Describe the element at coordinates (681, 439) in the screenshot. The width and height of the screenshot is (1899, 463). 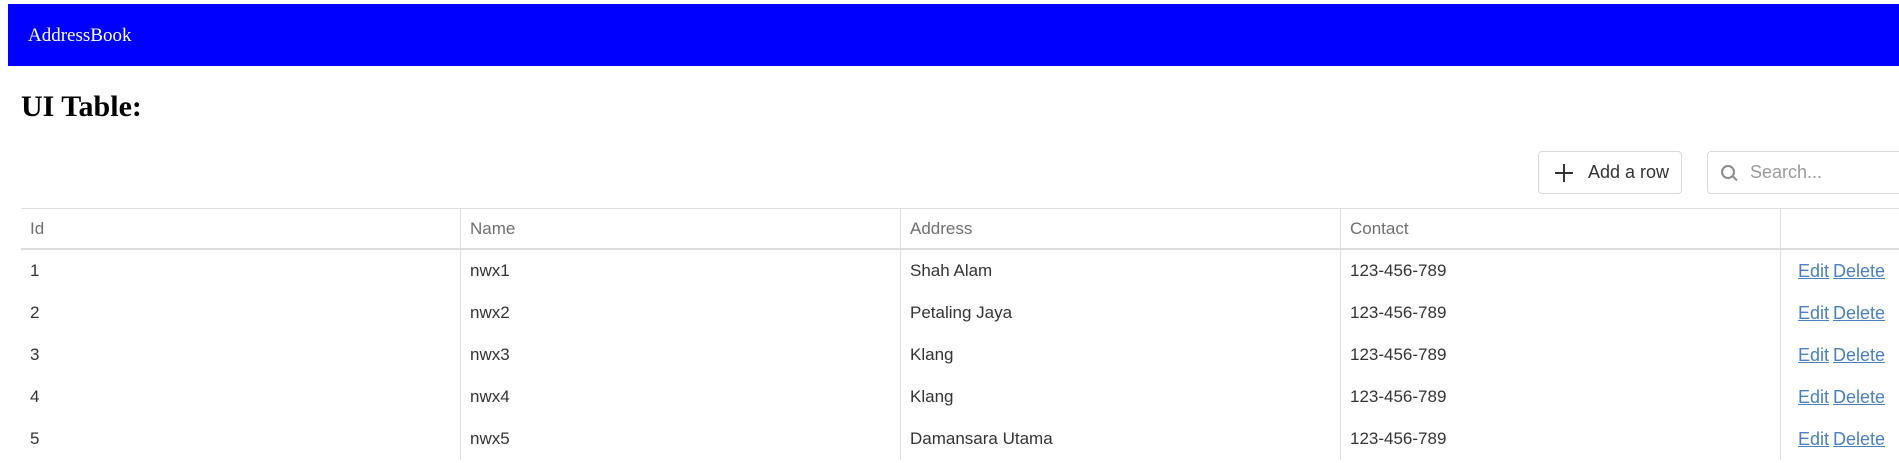
I see `cell-name: nwx5` at that location.